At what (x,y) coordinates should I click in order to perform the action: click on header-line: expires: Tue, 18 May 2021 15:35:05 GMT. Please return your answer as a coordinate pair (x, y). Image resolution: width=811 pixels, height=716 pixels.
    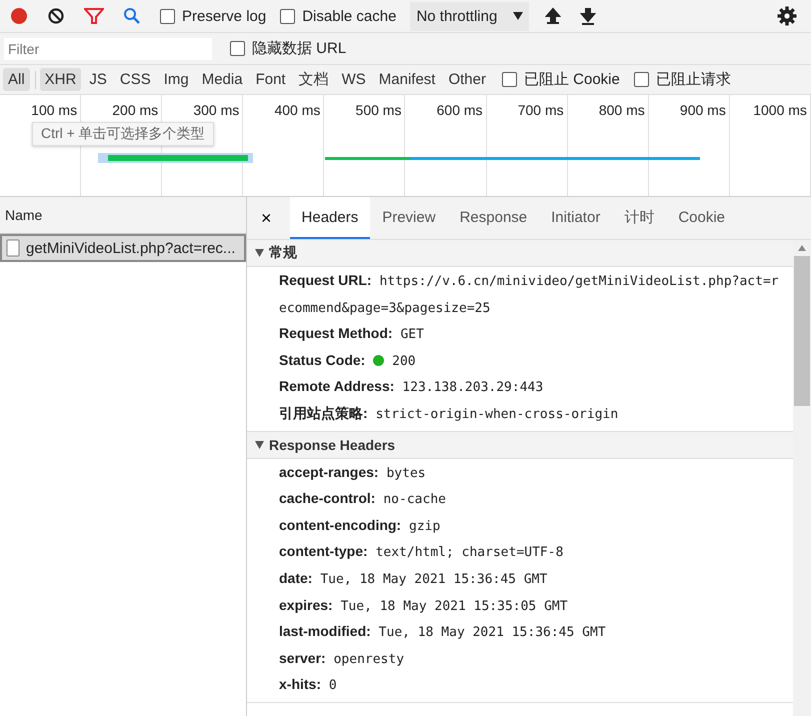
    Looking at the image, I should click on (424, 606).